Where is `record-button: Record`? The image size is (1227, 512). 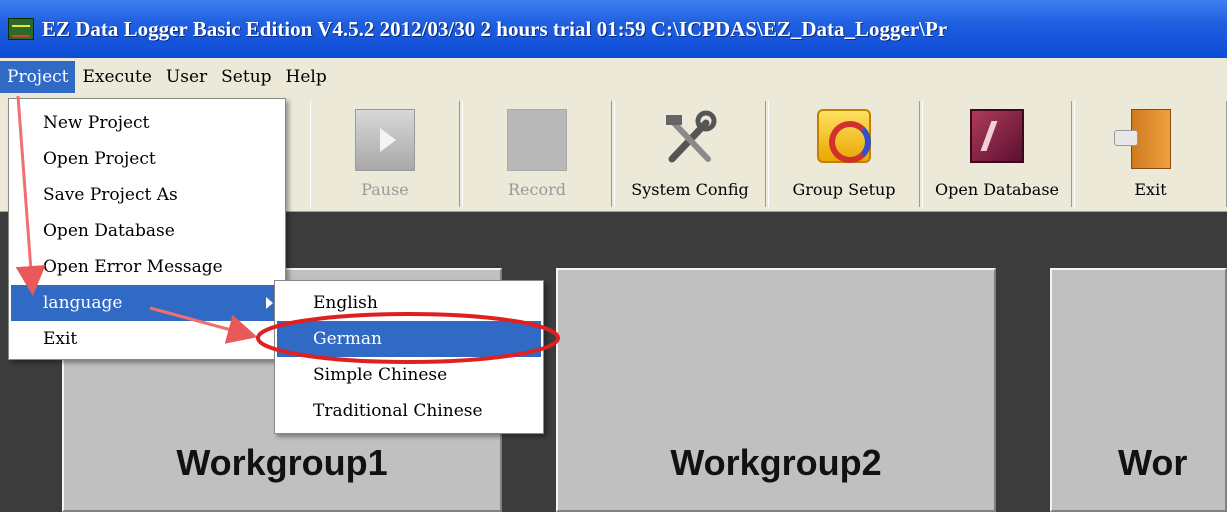 record-button: Record is located at coordinates (537, 154).